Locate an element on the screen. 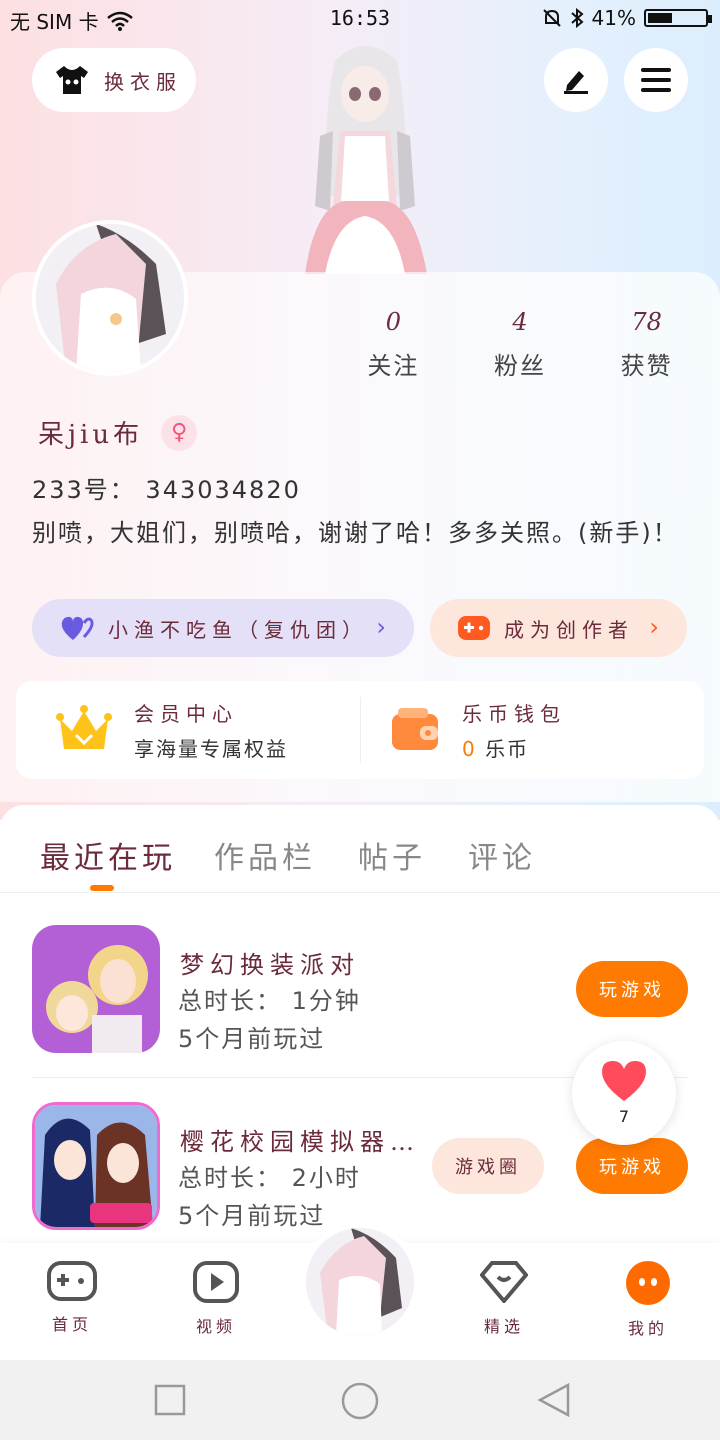  become-creator-chip: 成为创作者 › is located at coordinates (558, 628).